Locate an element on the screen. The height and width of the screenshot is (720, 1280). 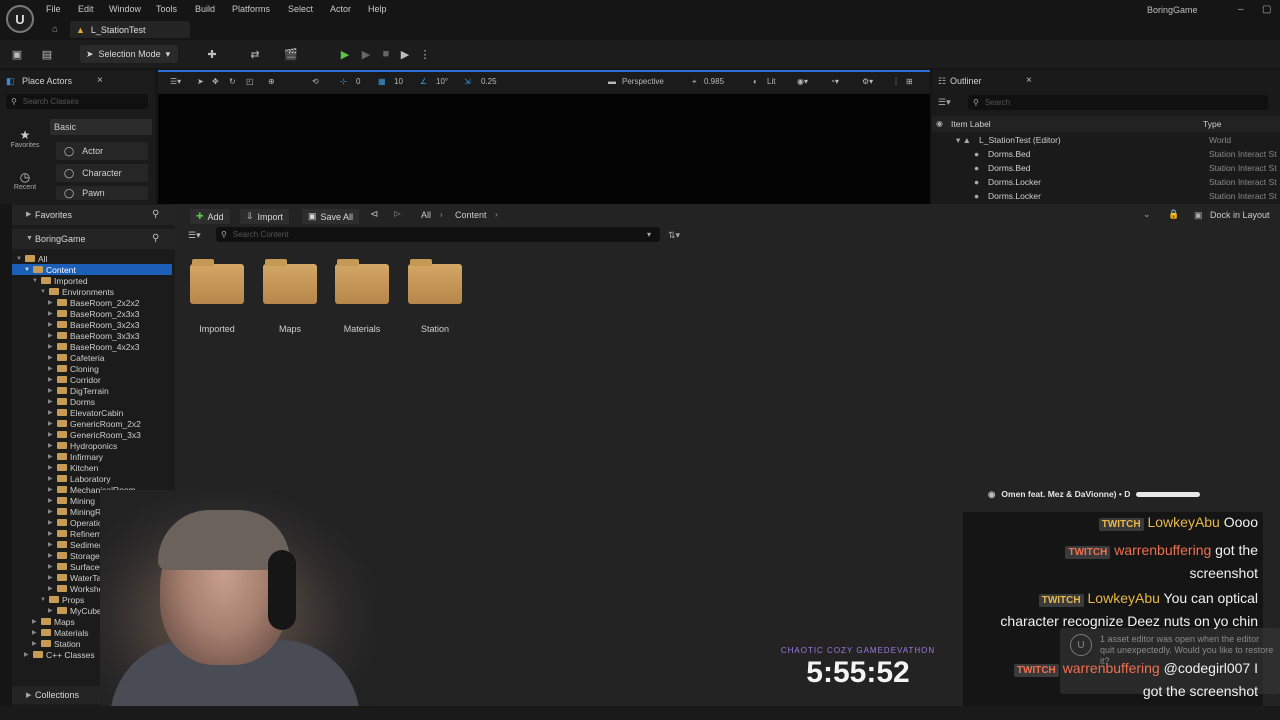
more-icon: ⋮ is located at coordinates (896, 81).